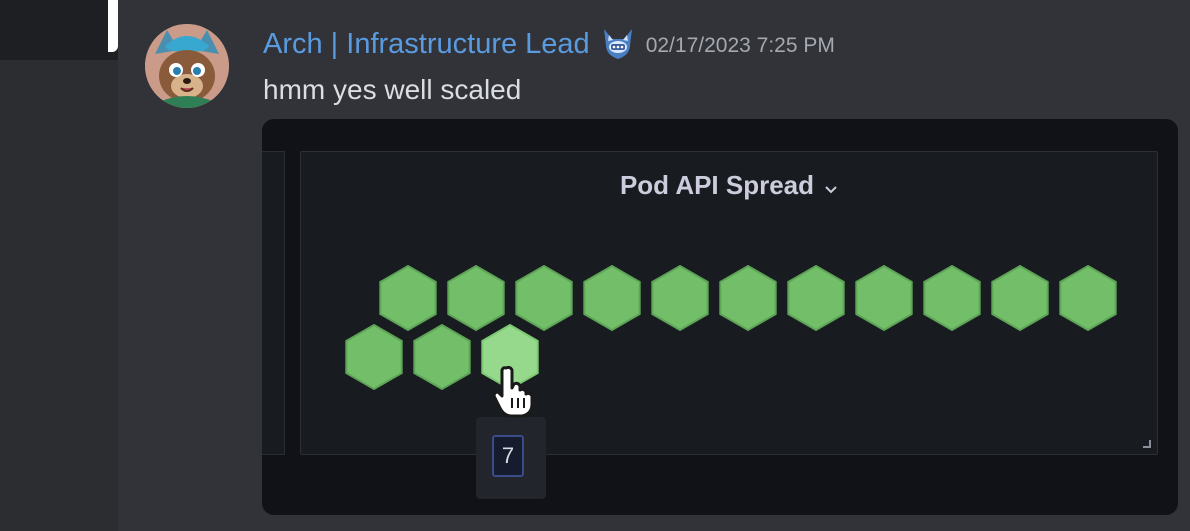  I want to click on fox-avatar-icon, so click(187, 66).